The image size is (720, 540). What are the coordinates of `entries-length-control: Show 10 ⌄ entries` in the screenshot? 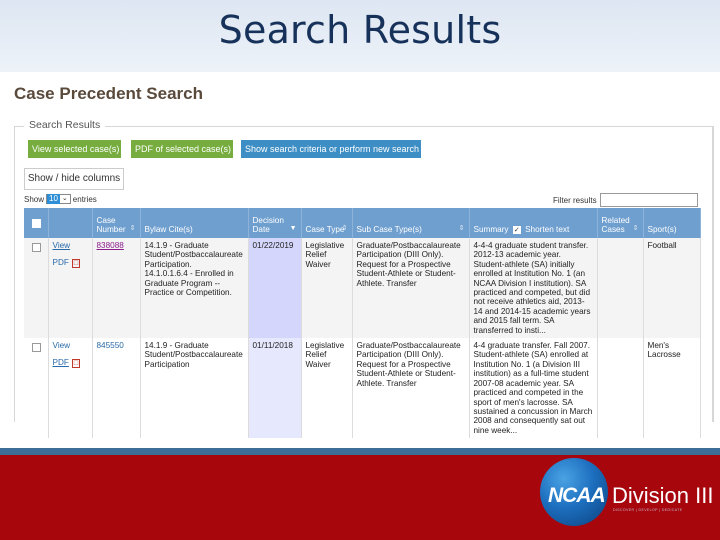 It's located at (60, 199).